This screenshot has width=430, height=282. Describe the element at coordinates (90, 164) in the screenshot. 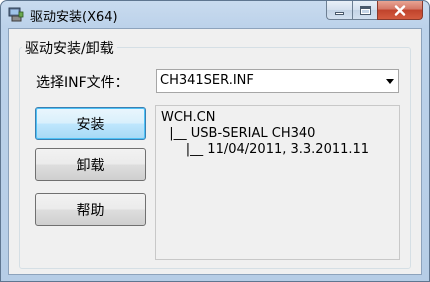

I see `uninstall-button: 卸载` at that location.